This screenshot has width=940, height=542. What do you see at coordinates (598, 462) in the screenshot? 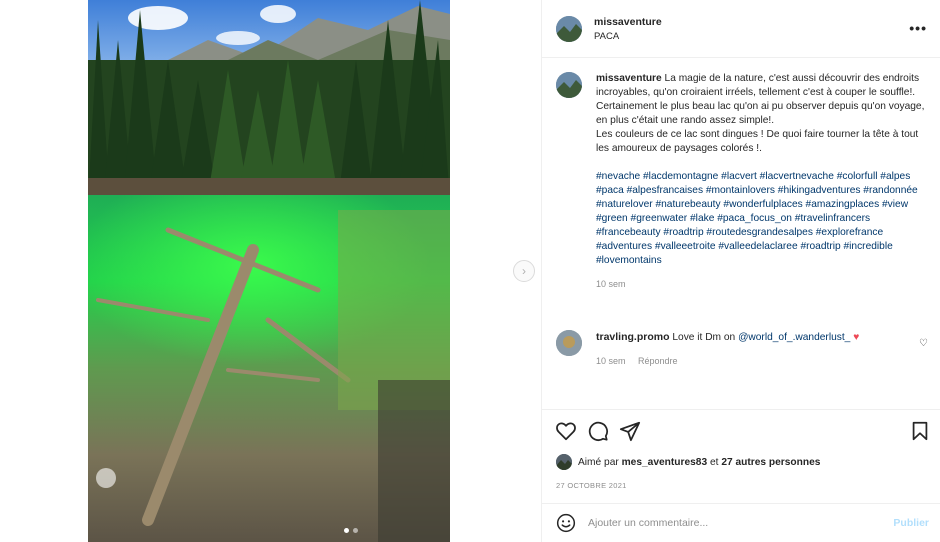
I see `likes-prefix: Aimé par` at bounding box center [598, 462].